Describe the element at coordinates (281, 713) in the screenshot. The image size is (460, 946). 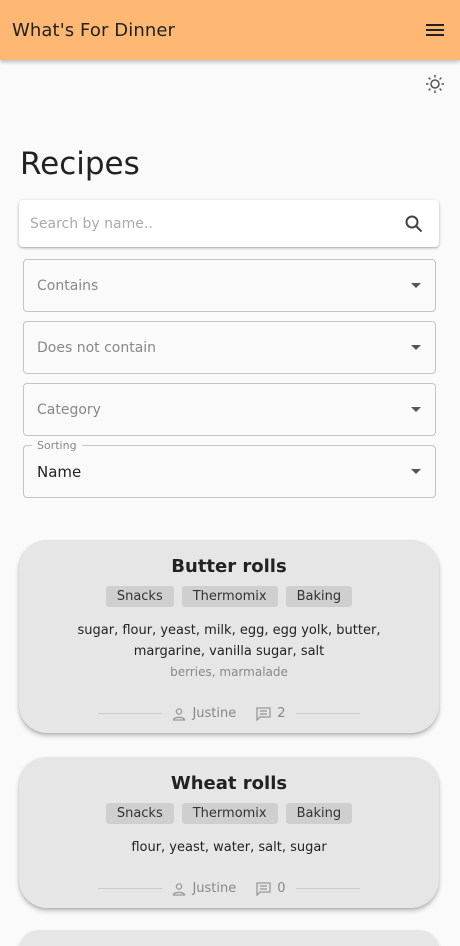
I see `comment-count: 2` at that location.